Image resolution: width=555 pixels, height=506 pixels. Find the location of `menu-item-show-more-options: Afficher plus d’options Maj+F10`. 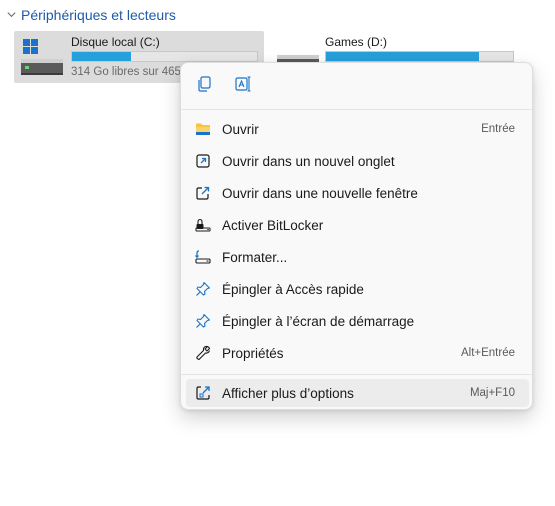

menu-item-show-more-options: Afficher plus d’options Maj+F10 is located at coordinates (357, 393).